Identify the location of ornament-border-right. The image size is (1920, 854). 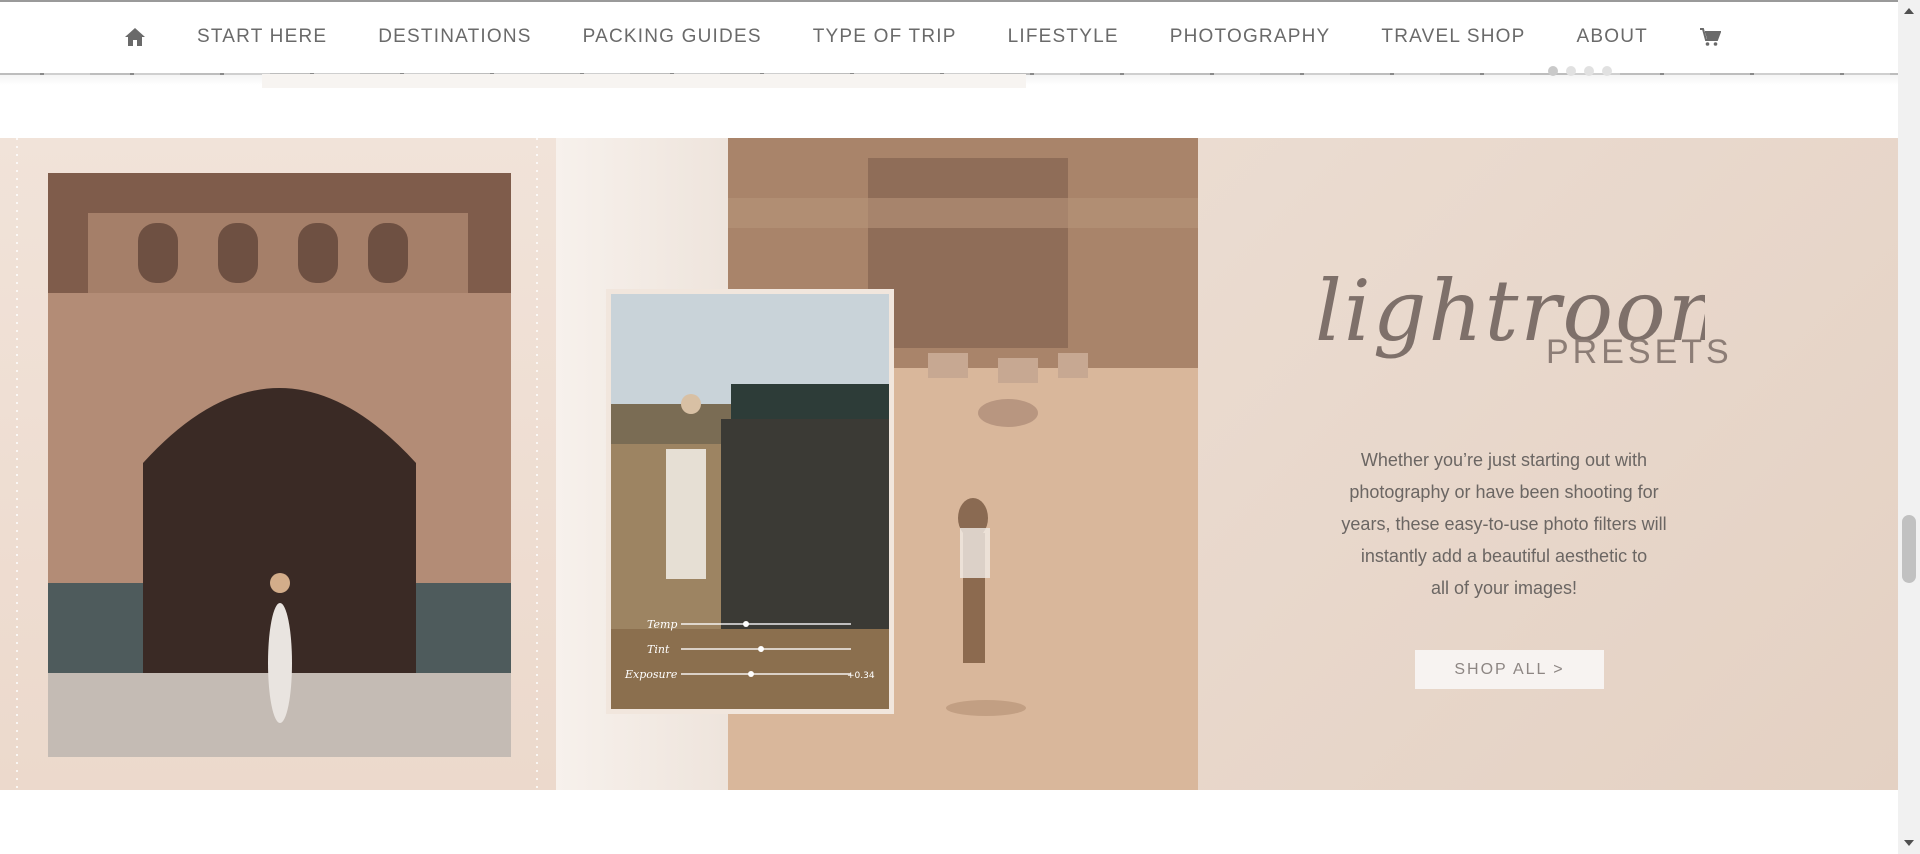
(537, 464).